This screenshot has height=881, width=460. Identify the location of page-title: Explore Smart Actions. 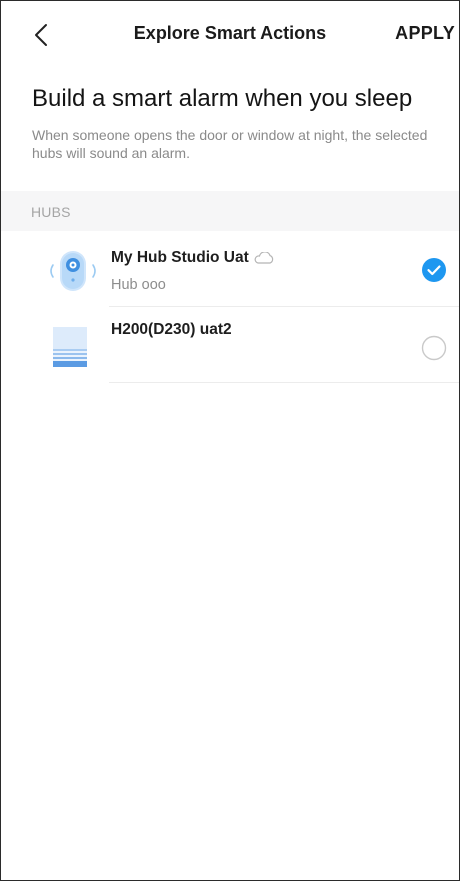
(230, 33).